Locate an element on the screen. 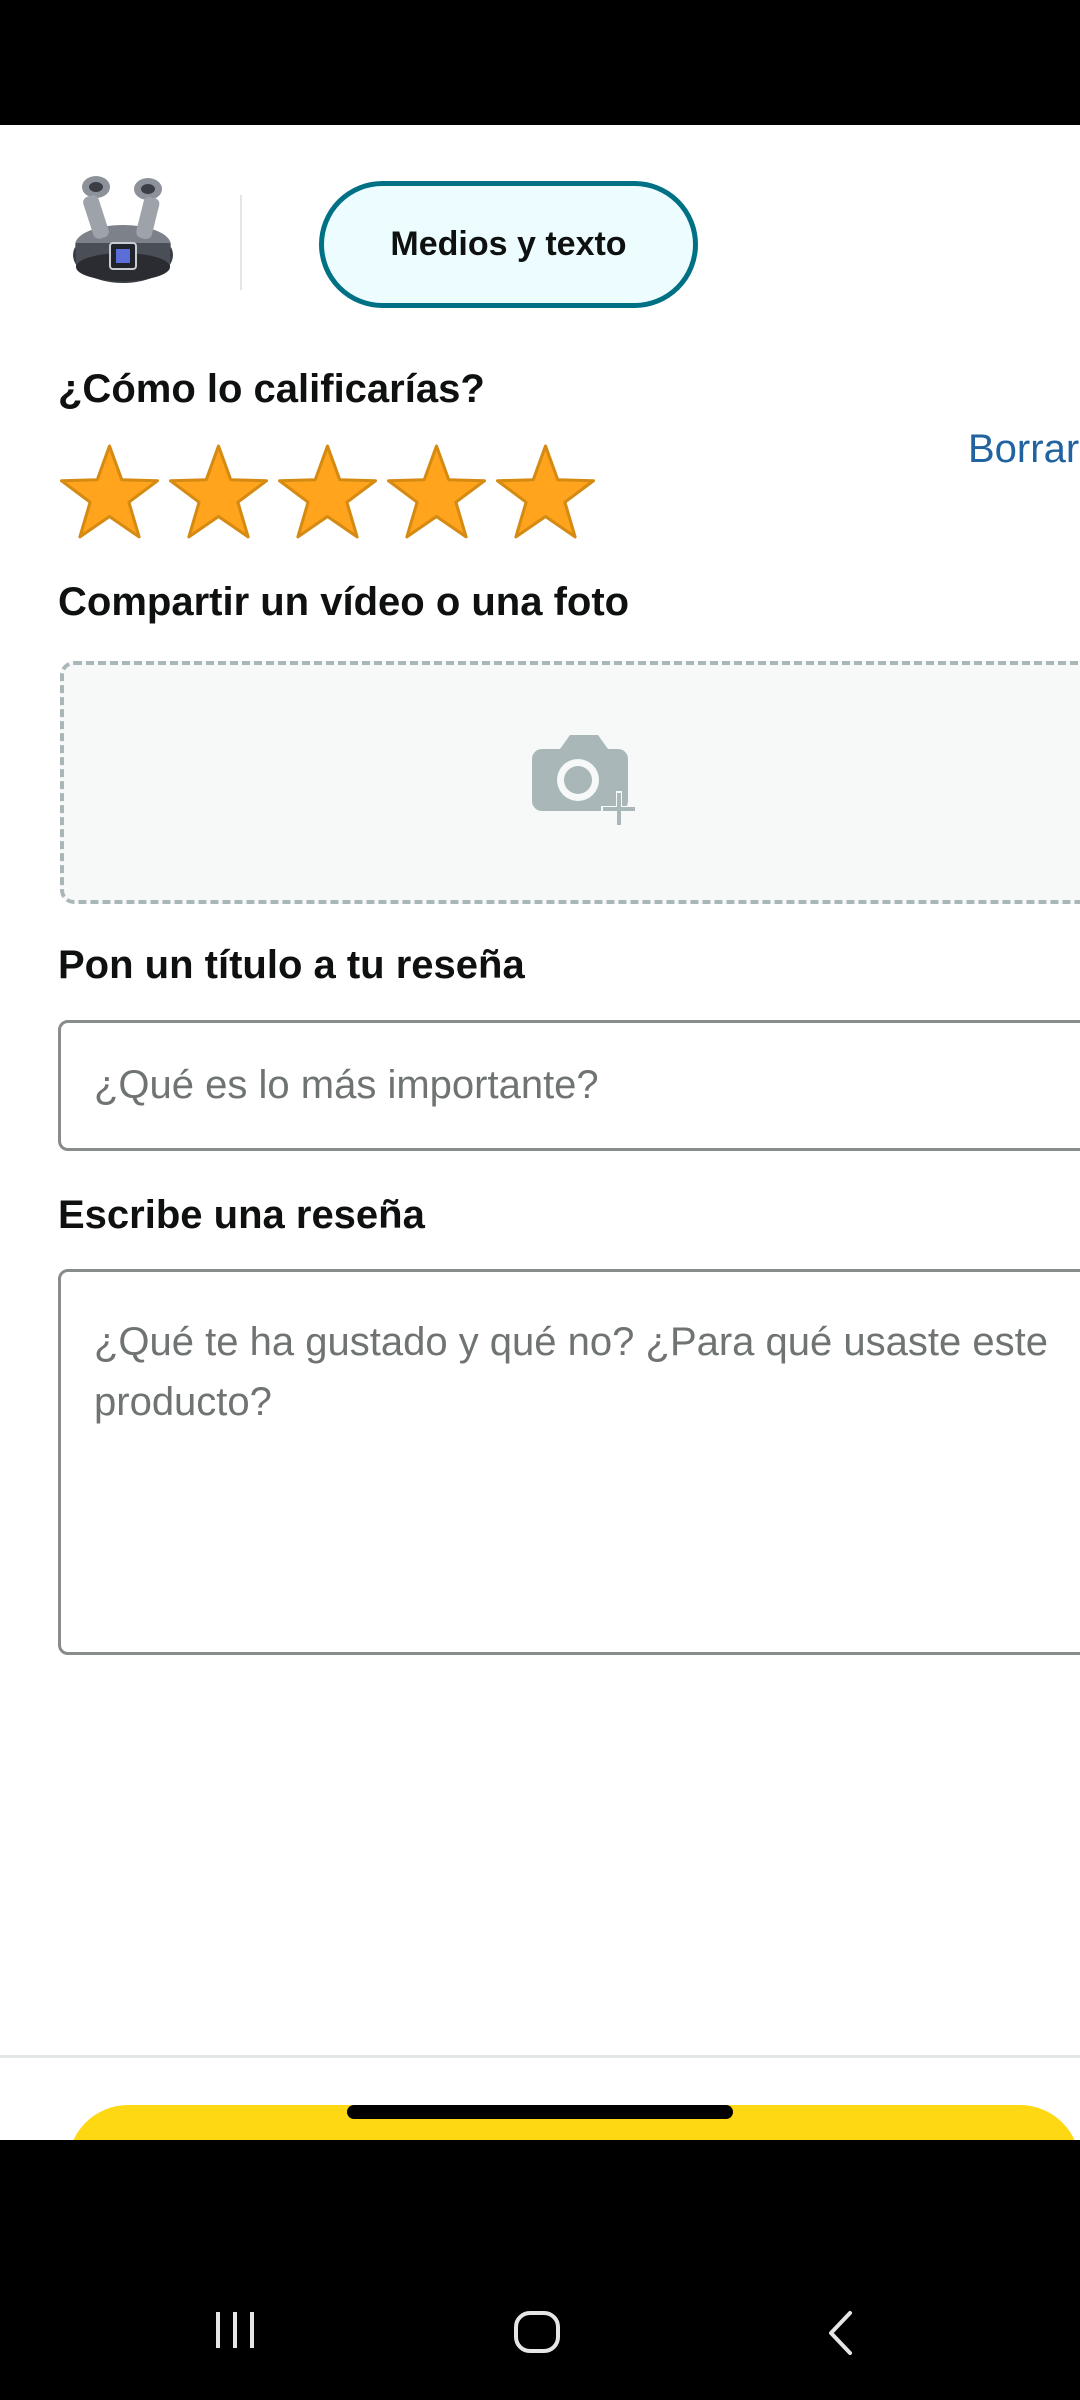 The width and height of the screenshot is (1080, 2400). media-upload-area is located at coordinates (570, 782).